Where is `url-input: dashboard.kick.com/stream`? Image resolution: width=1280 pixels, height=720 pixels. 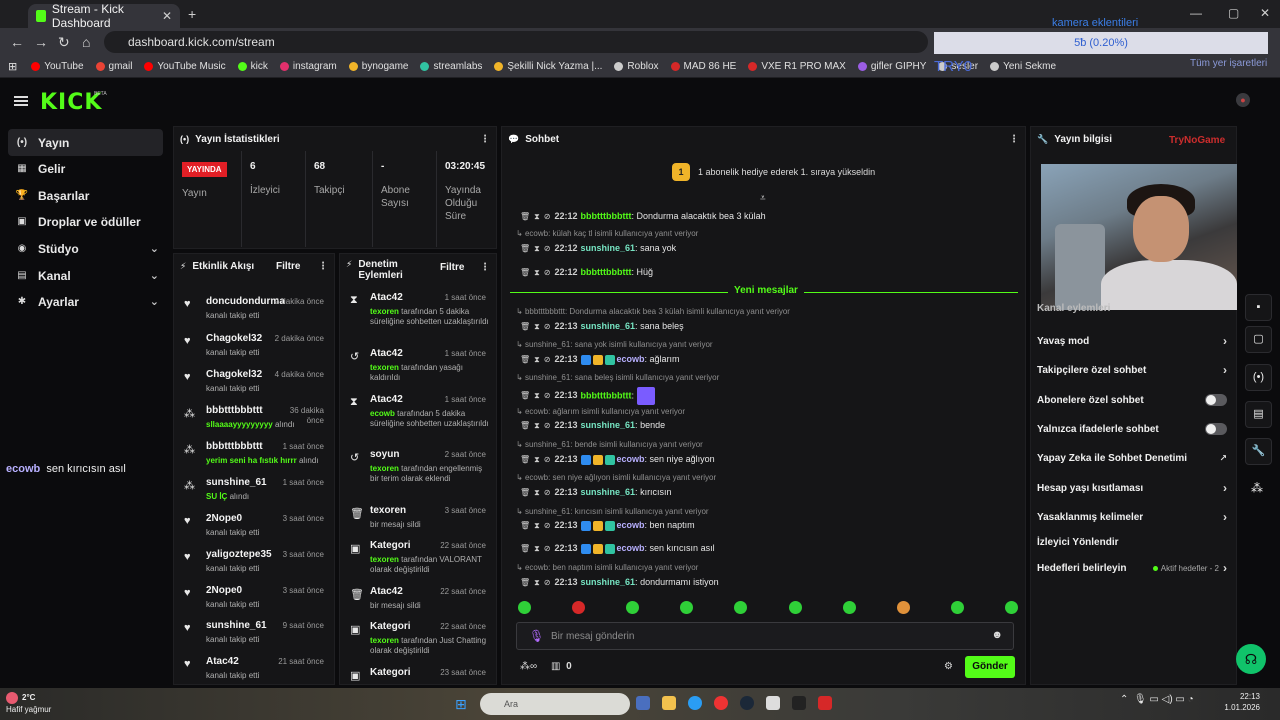
url-input: dashboard.kick.com/stream is located at coordinates (516, 42).